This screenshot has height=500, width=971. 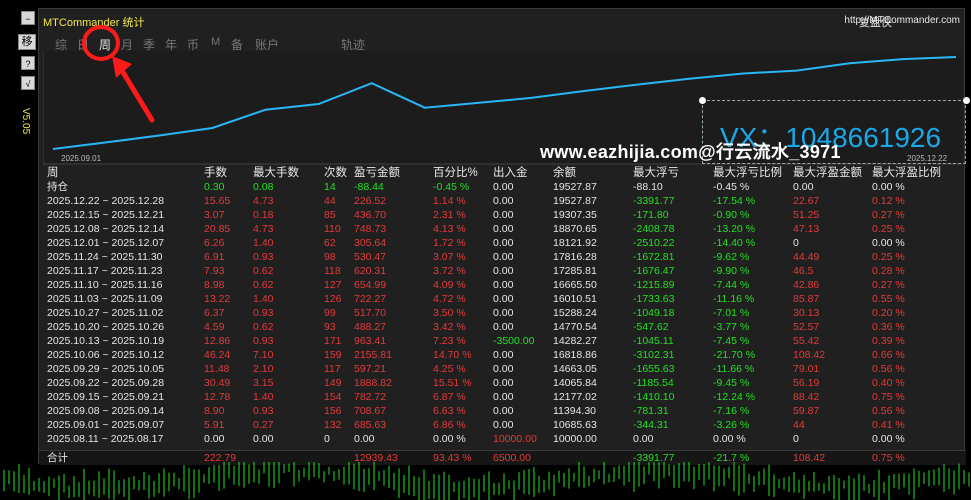 I want to click on cell-percent: 15.51 %, so click(x=452, y=383).